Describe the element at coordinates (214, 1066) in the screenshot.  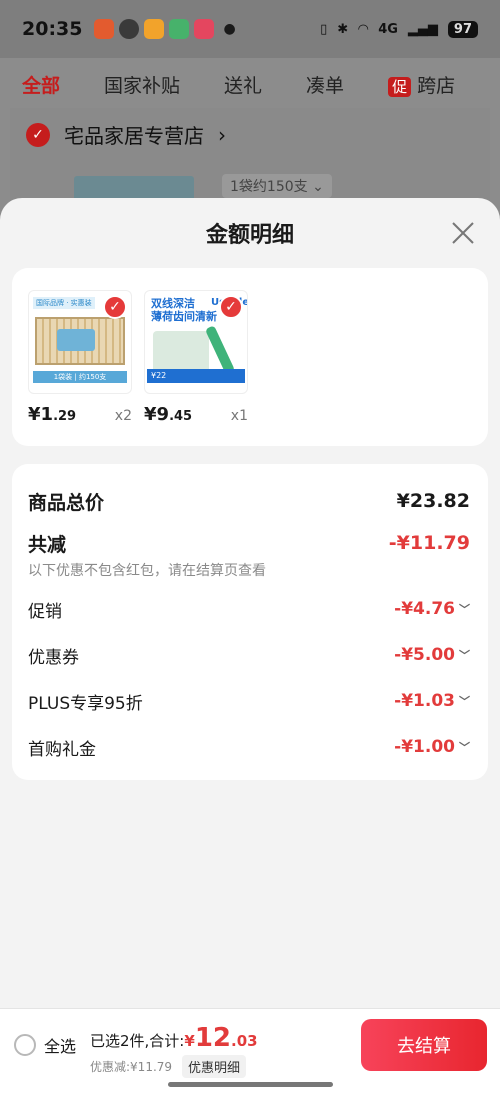
I see `discount-detail-button: 优惠明细` at that location.